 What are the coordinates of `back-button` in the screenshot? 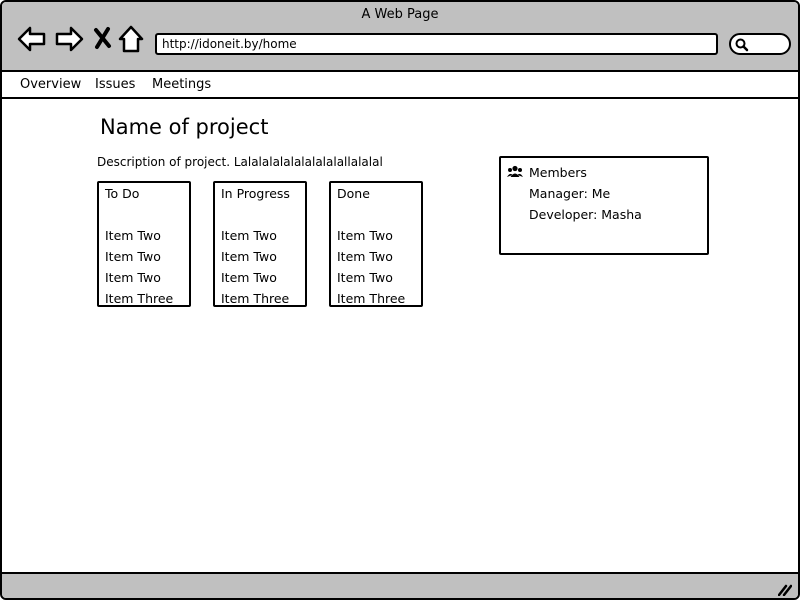 It's located at (32, 39).